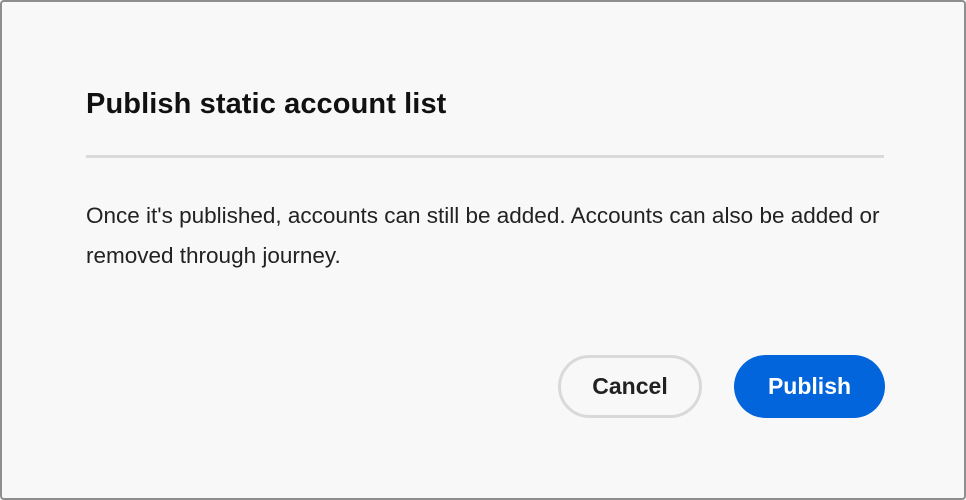  What do you see at coordinates (266, 104) in the screenshot?
I see `dialog-title: Publish static account list` at bounding box center [266, 104].